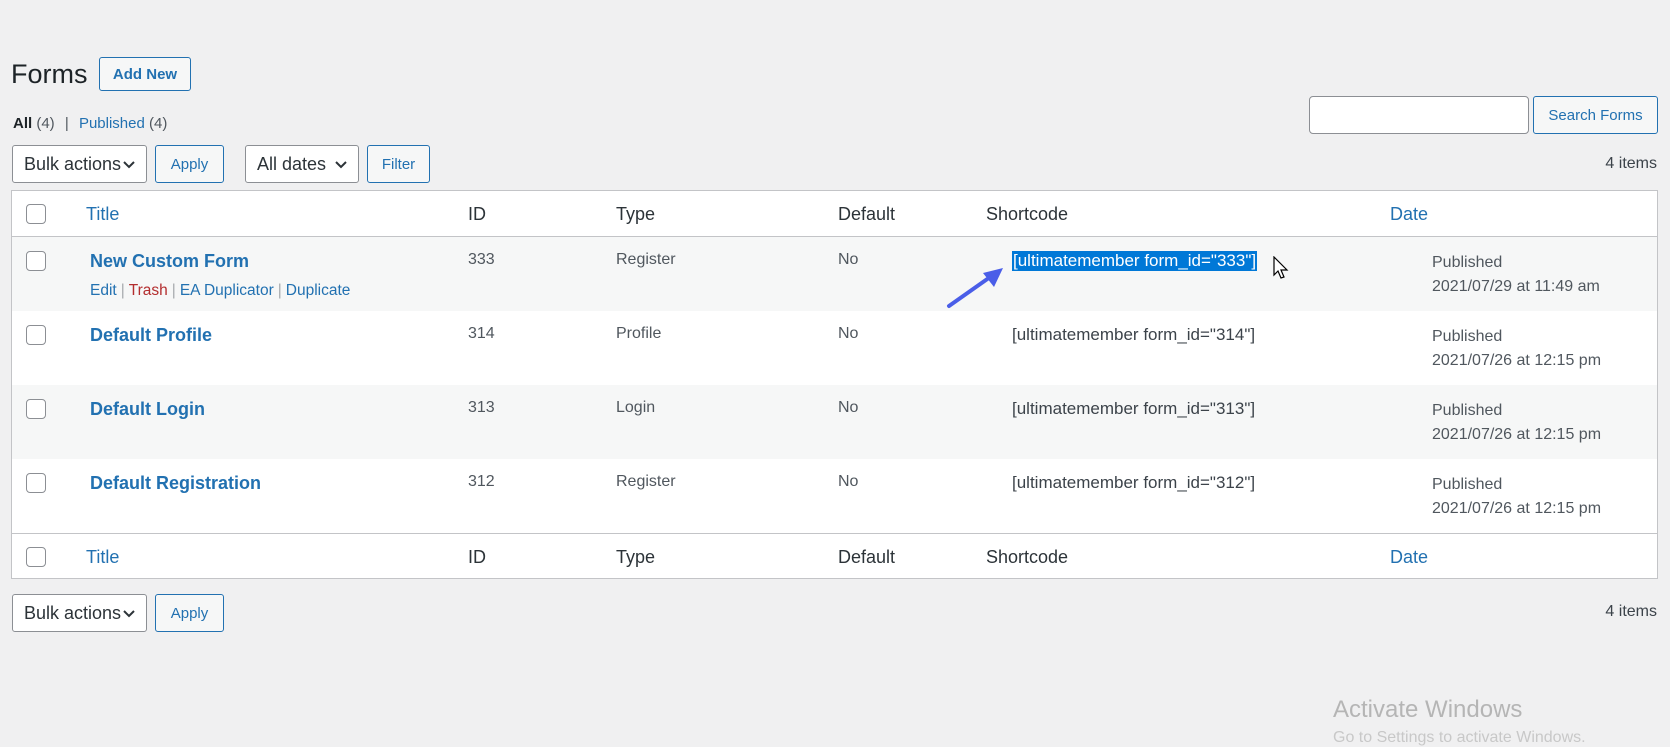  What do you see at coordinates (1134, 334) in the screenshot?
I see `row-shortcode: [ultimatemember form_id="314"]` at bounding box center [1134, 334].